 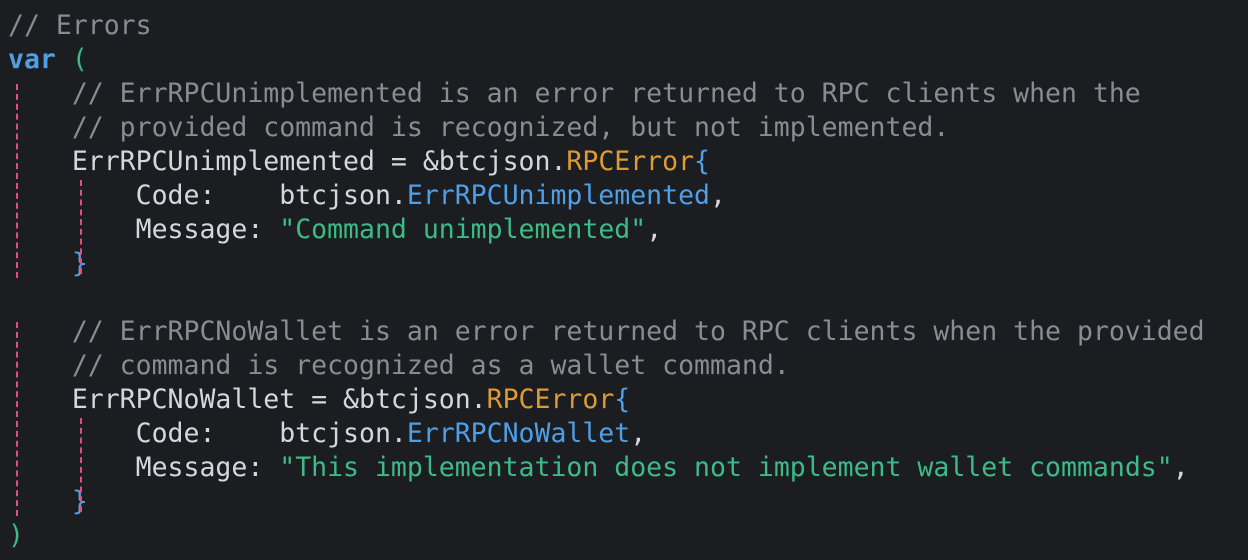 What do you see at coordinates (79, 59) in the screenshot?
I see `code-token: (` at bounding box center [79, 59].